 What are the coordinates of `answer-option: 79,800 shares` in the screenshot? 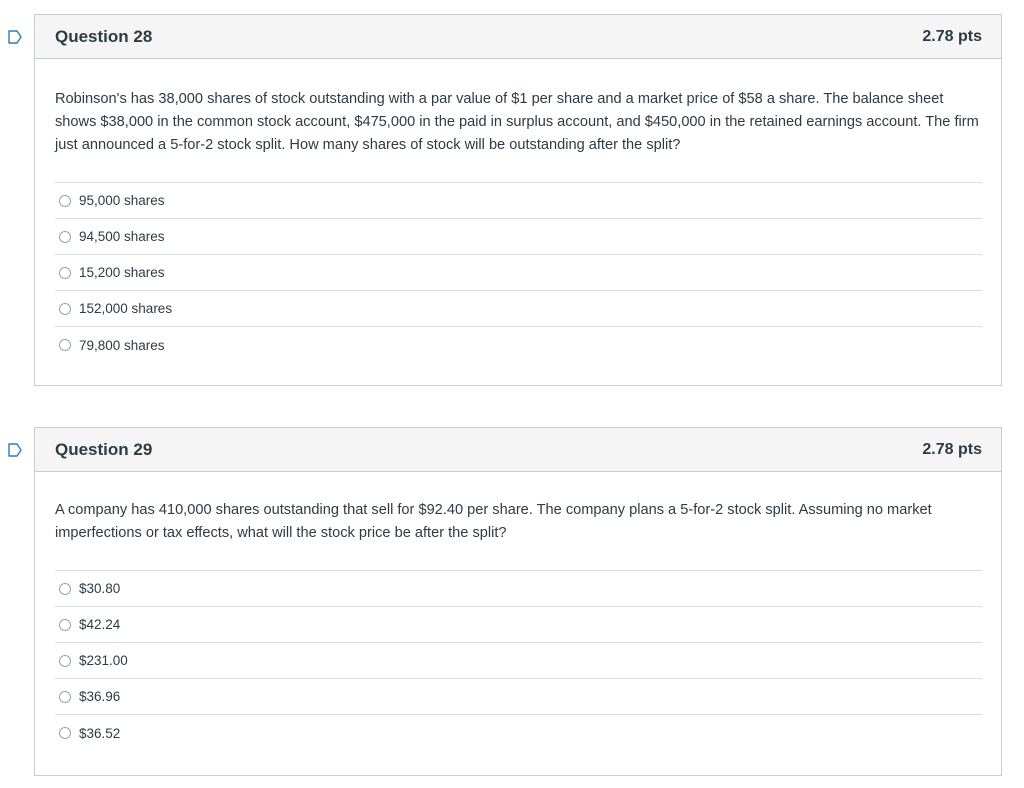 It's located at (518, 345).